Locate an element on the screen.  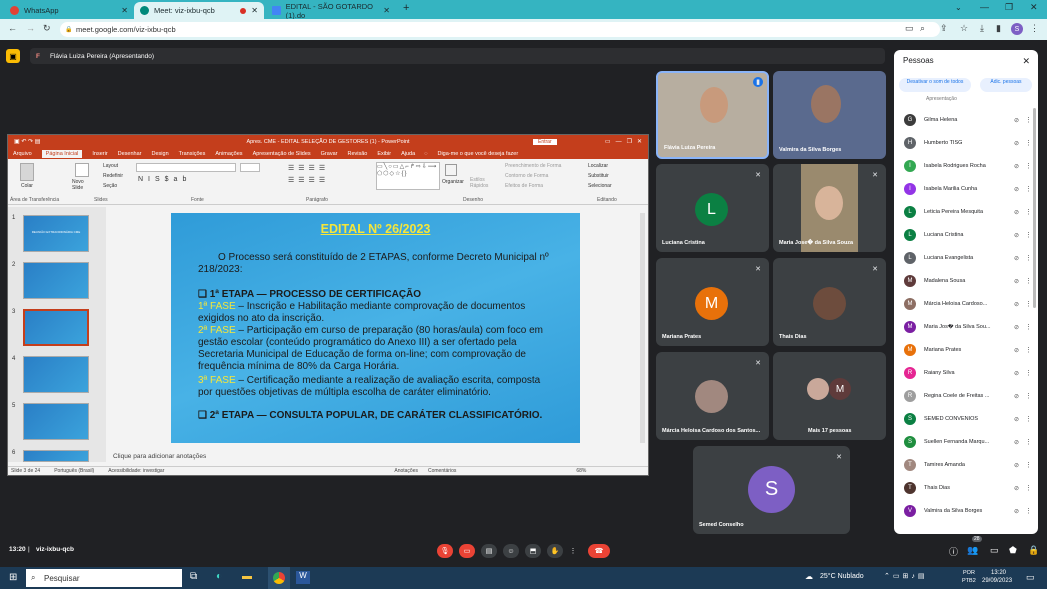
minimize-button: — is located at coordinates (984, 7).